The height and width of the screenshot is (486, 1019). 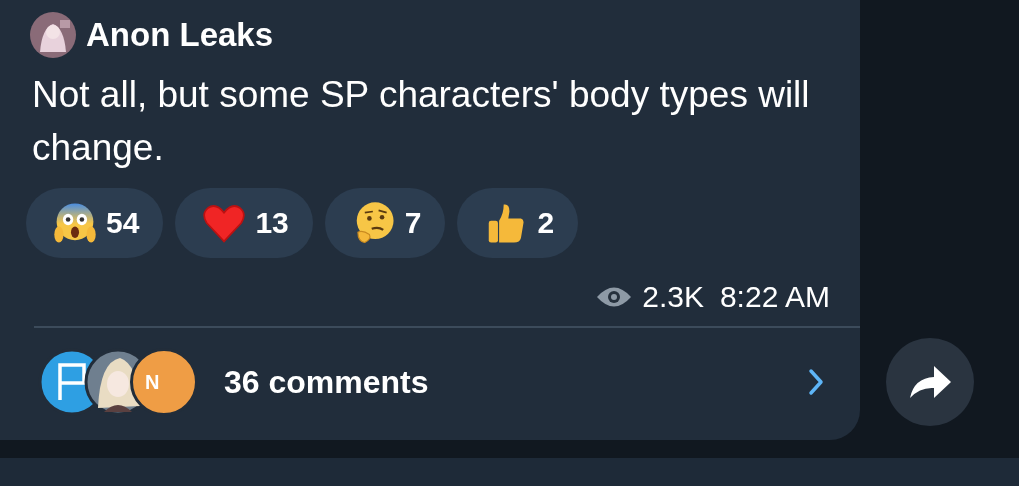 What do you see at coordinates (385, 223) in the screenshot?
I see `reaction-button: 7` at bounding box center [385, 223].